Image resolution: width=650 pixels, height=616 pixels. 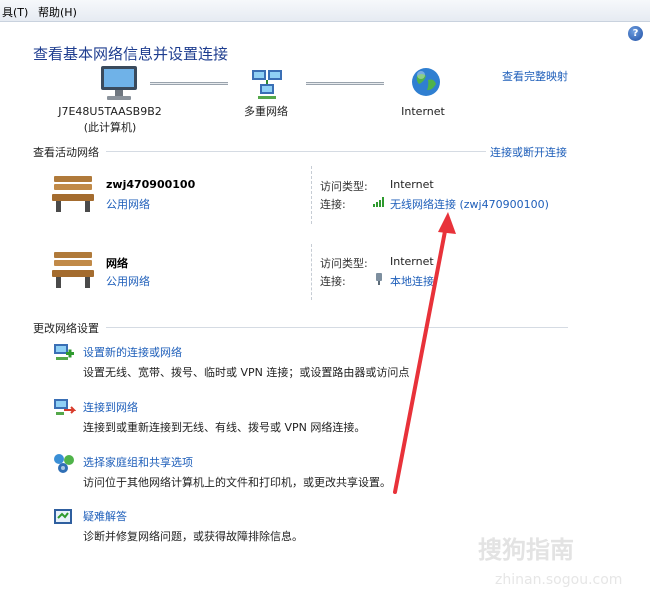 I want to click on watermark-logo: 搜狗指南, so click(x=526, y=550).